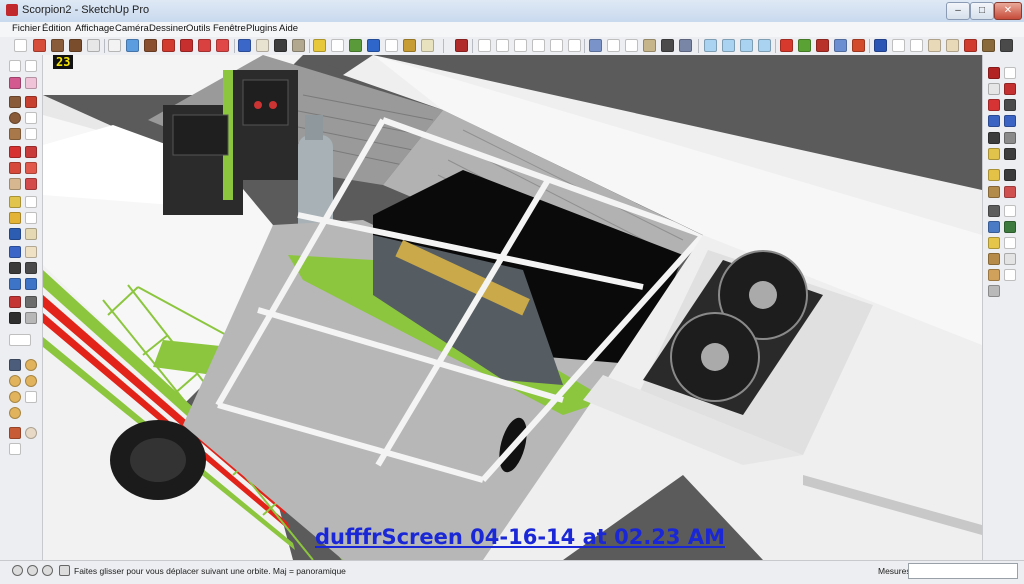 This screenshot has width=1024, height=584. I want to click on menu-fichier: Fichier, so click(26, 28).